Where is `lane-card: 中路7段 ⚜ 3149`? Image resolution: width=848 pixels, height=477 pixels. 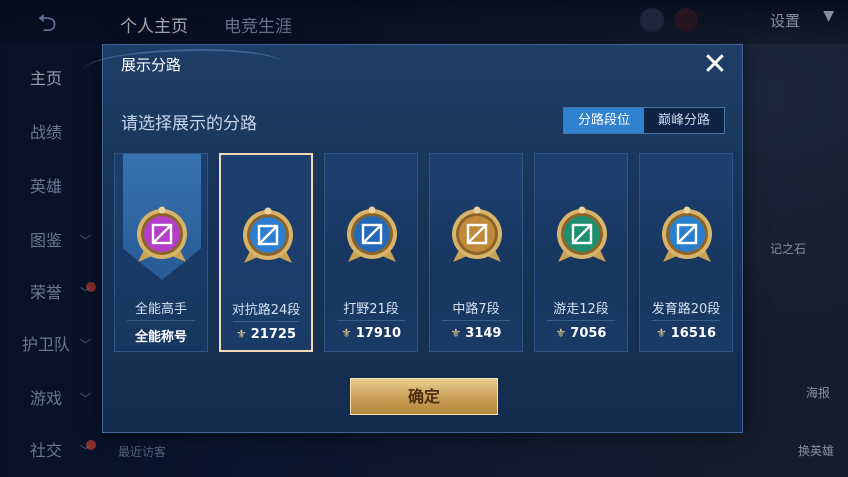 lane-card: 中路7段 ⚜ 3149 is located at coordinates (476, 252).